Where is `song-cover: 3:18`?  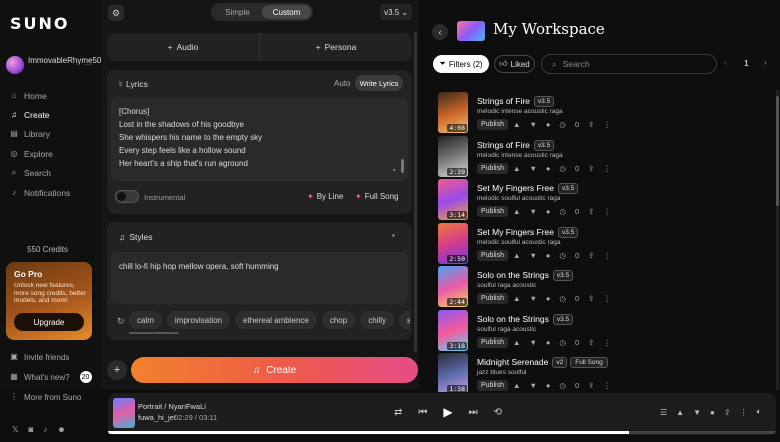
song-cover: 3:18 is located at coordinates (453, 330).